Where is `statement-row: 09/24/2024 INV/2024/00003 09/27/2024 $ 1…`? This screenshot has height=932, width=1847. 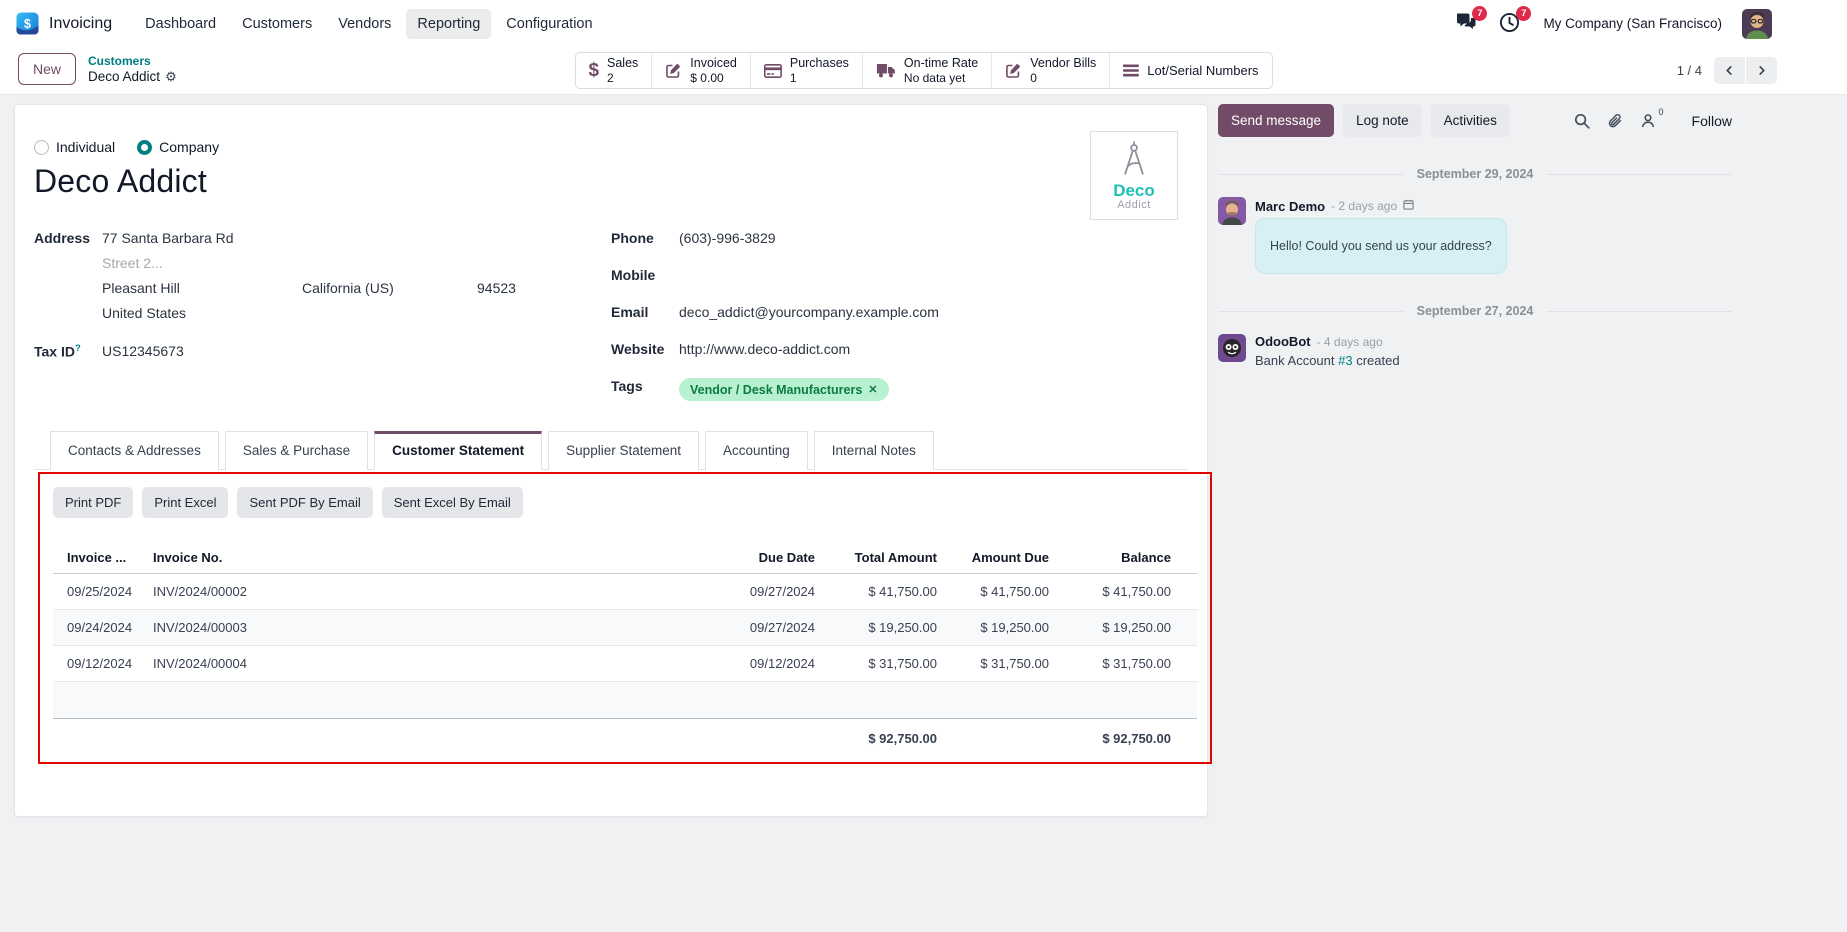 statement-row: 09/24/2024 INV/2024/00003 09/27/2024 $ 1… is located at coordinates (625, 628).